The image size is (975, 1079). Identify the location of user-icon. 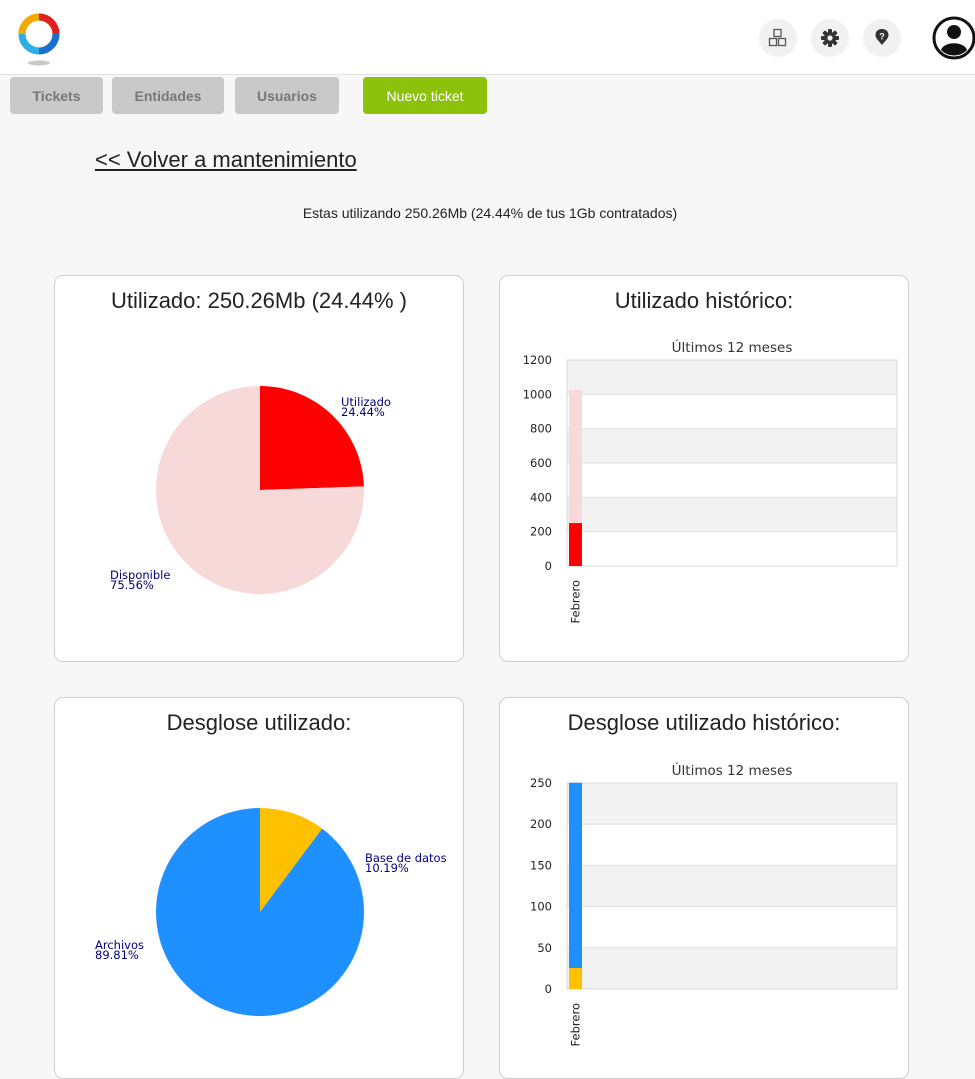
(953, 38).